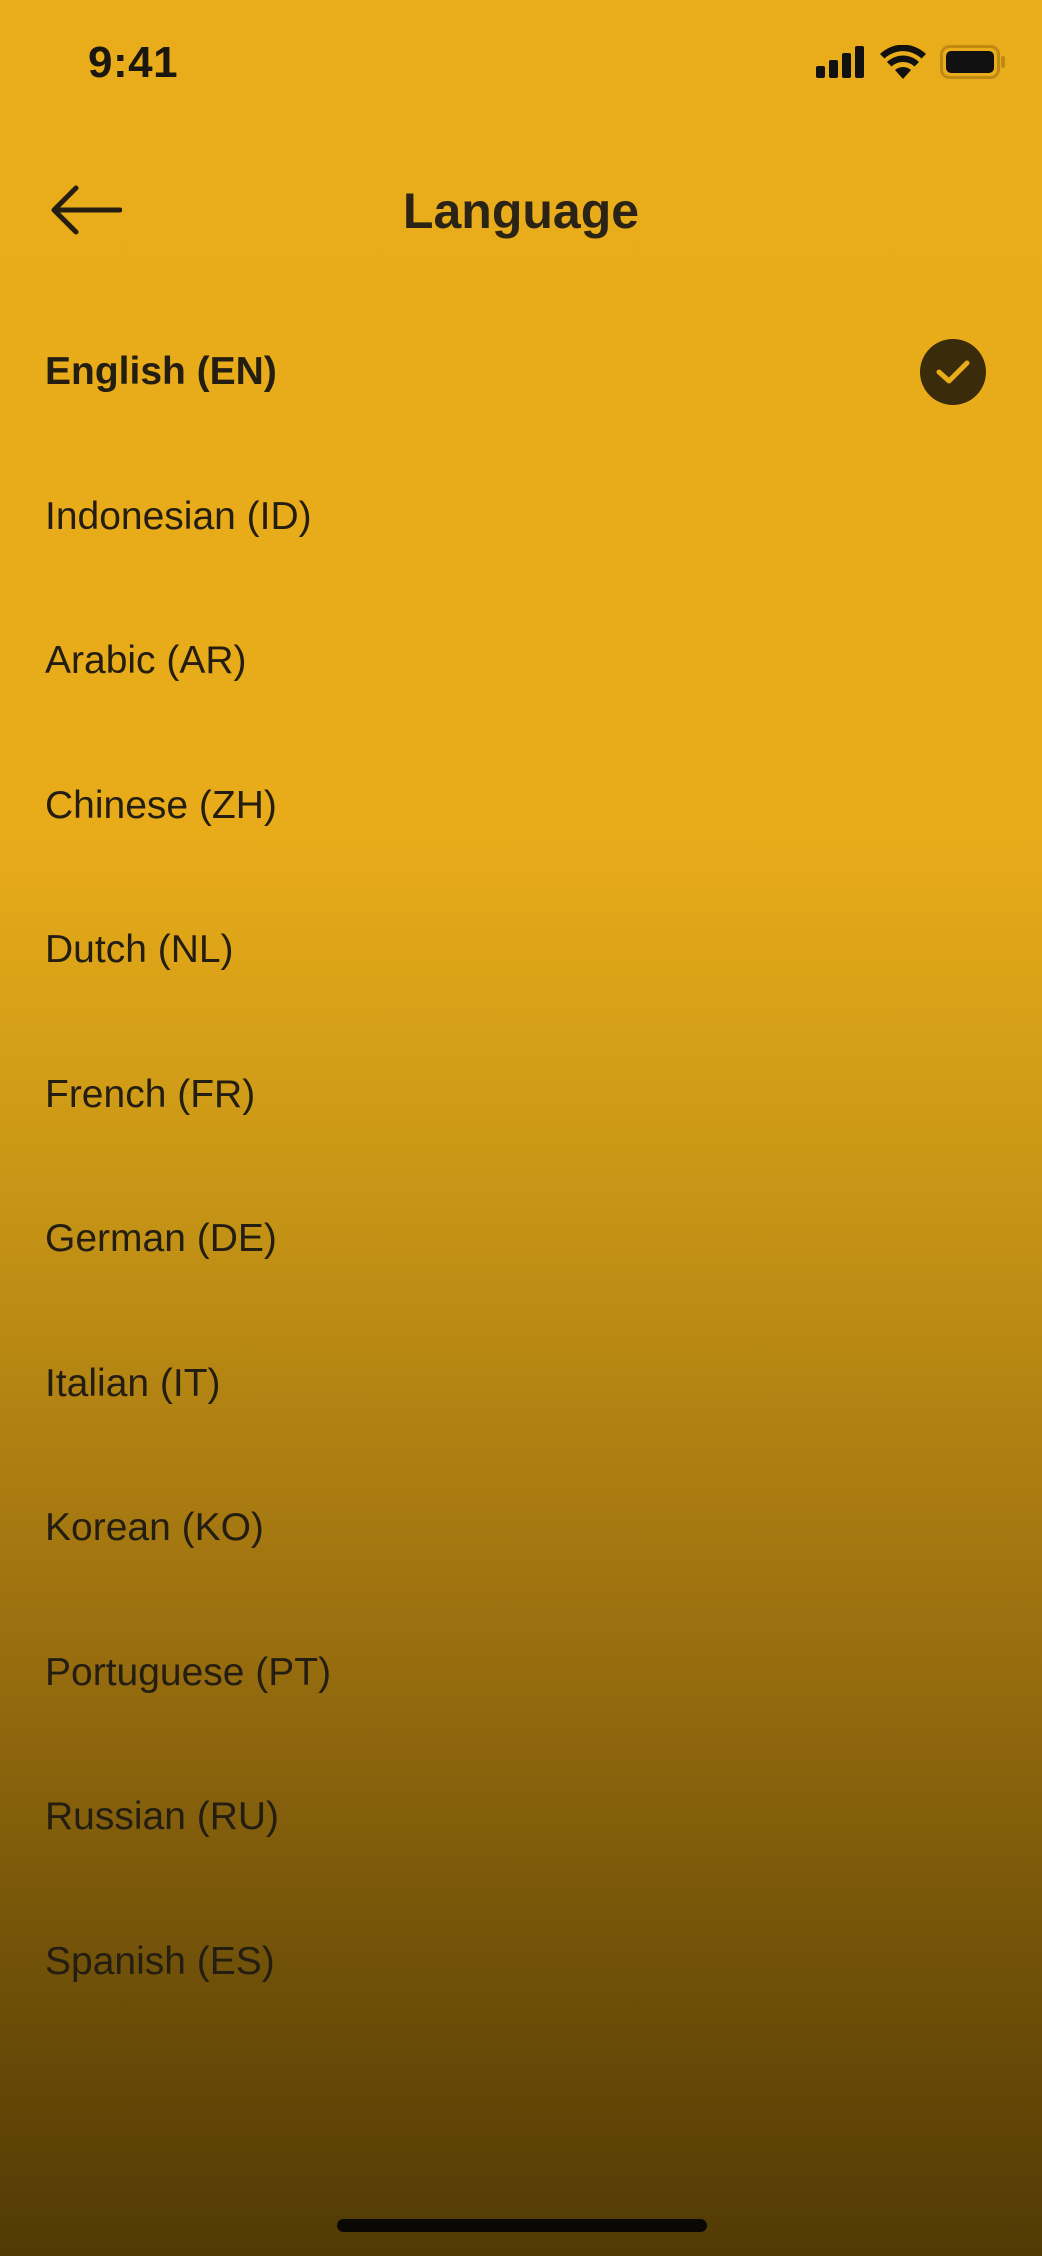  I want to click on checkmark-icon, so click(953, 372).